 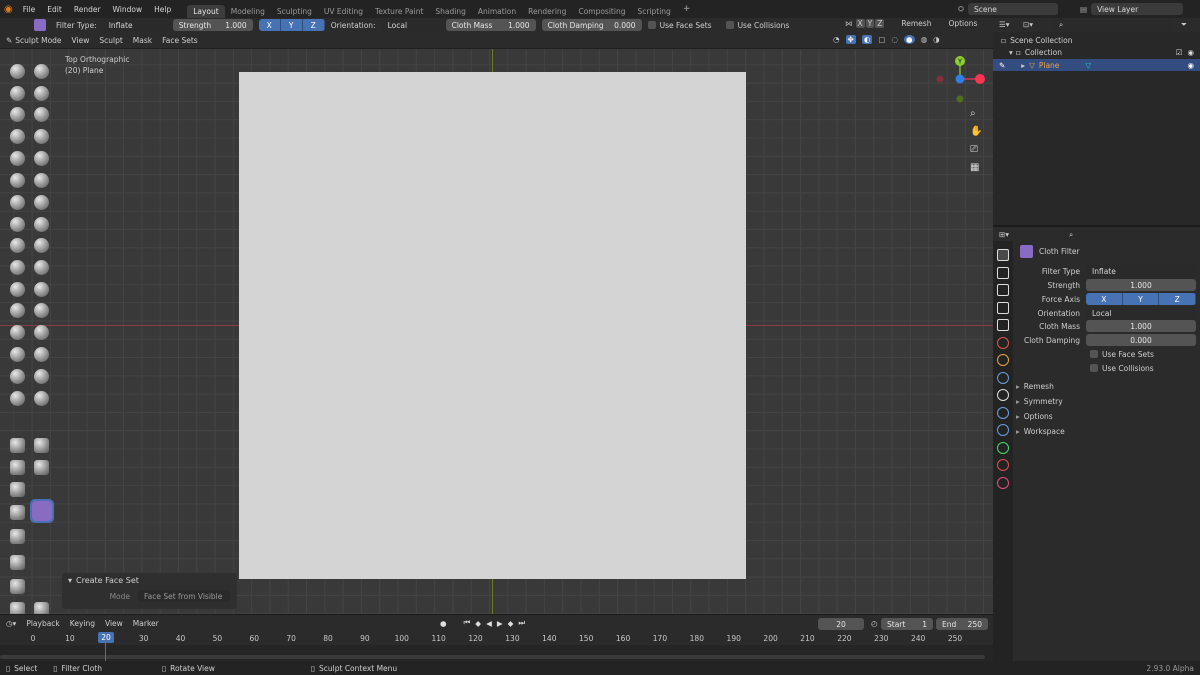 I want to click on plane-row: ✎ ▸ ▽ Plane ▽ ◉, so click(x=1096, y=65).